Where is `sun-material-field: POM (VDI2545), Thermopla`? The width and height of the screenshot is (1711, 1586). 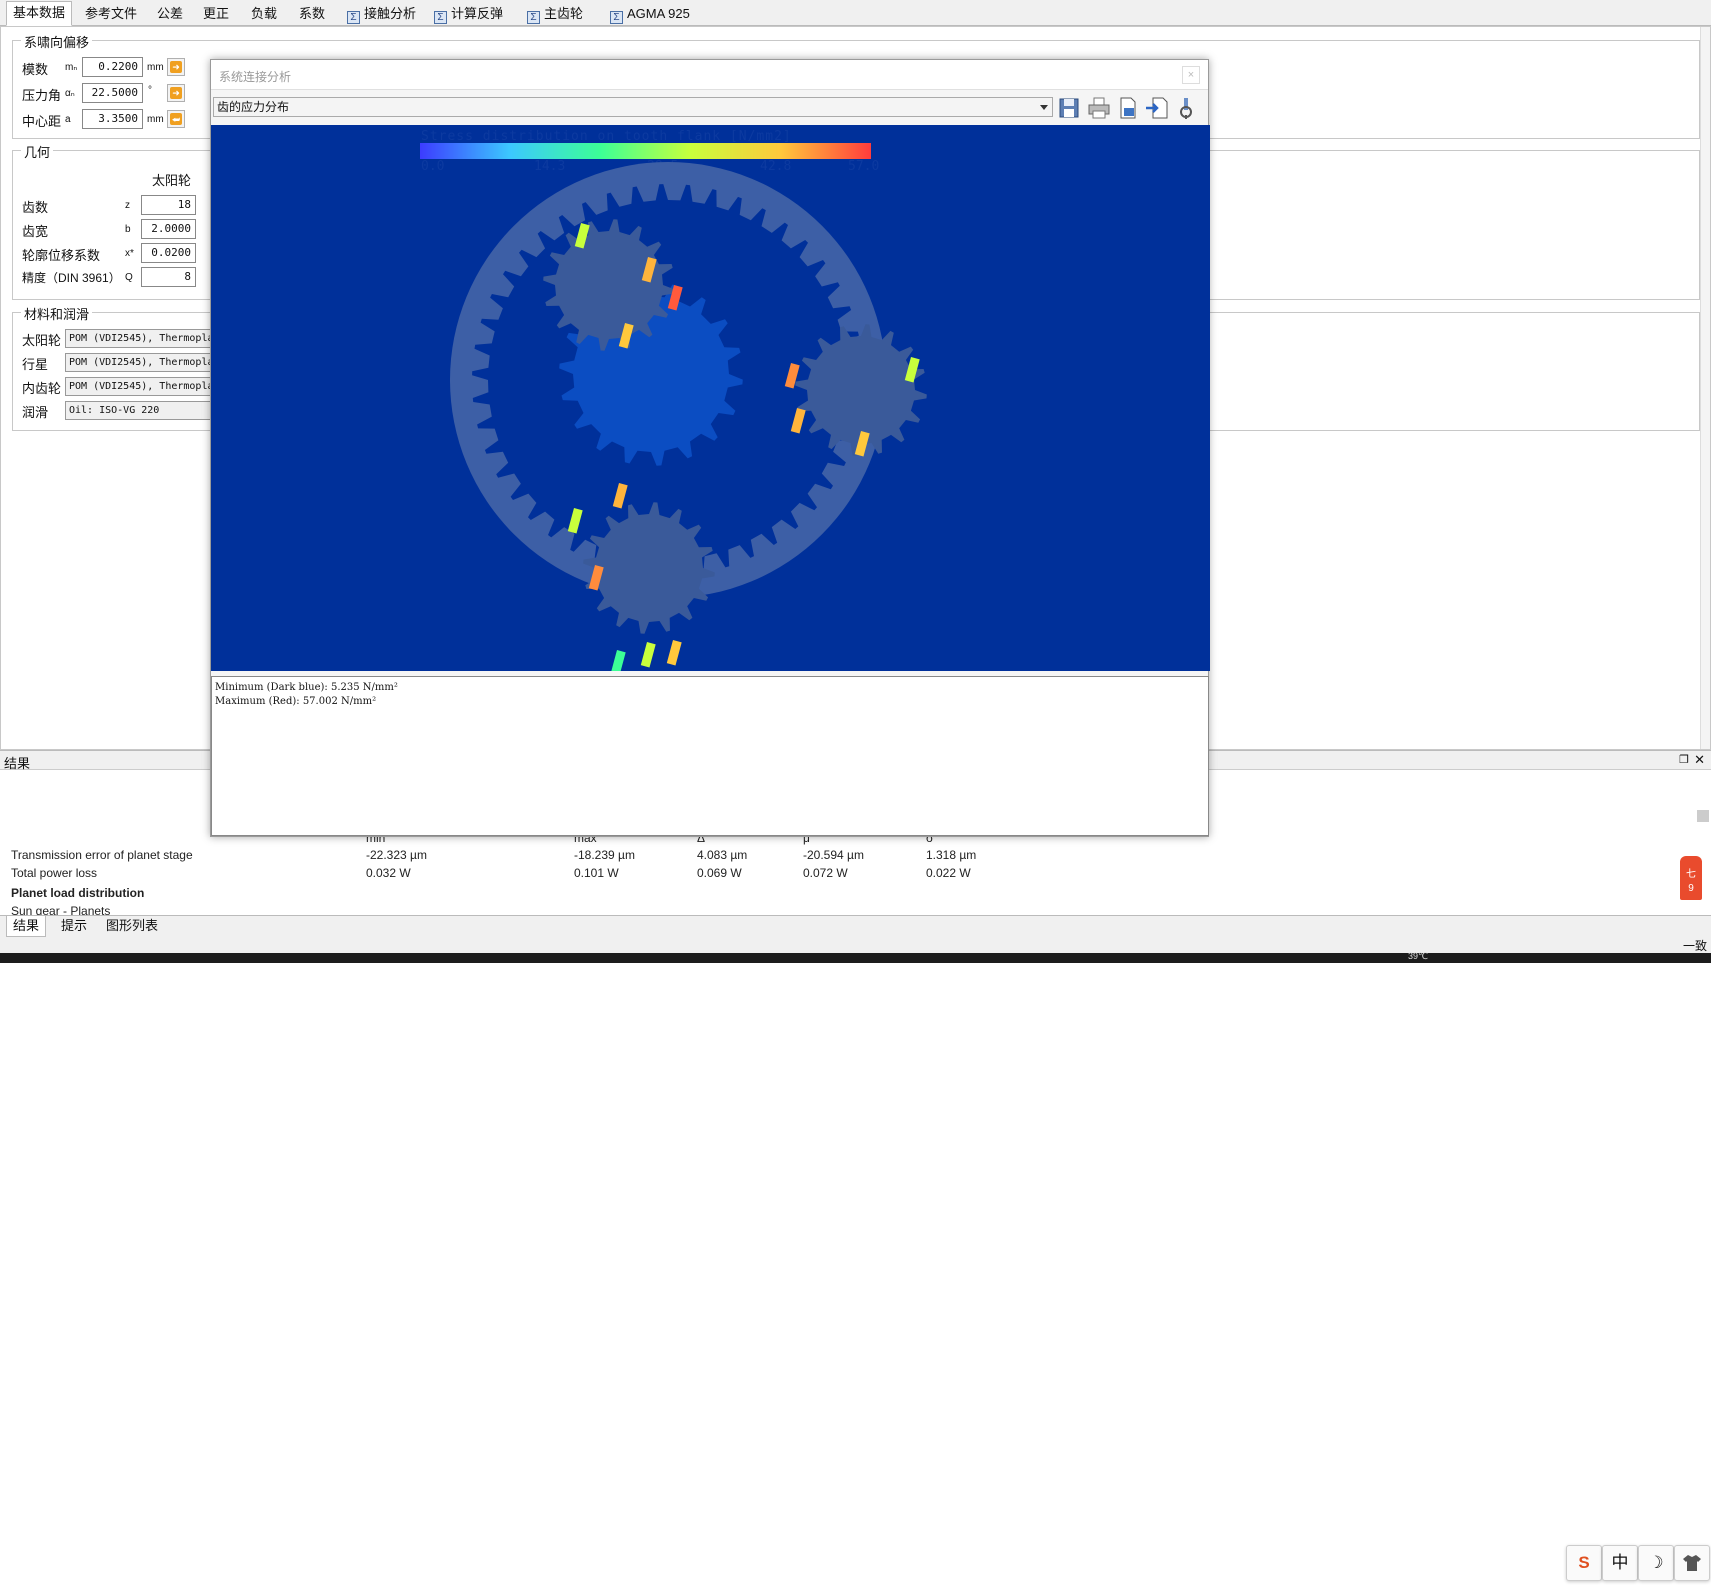 sun-material-field: POM (VDI2545), Thermopla is located at coordinates (145, 338).